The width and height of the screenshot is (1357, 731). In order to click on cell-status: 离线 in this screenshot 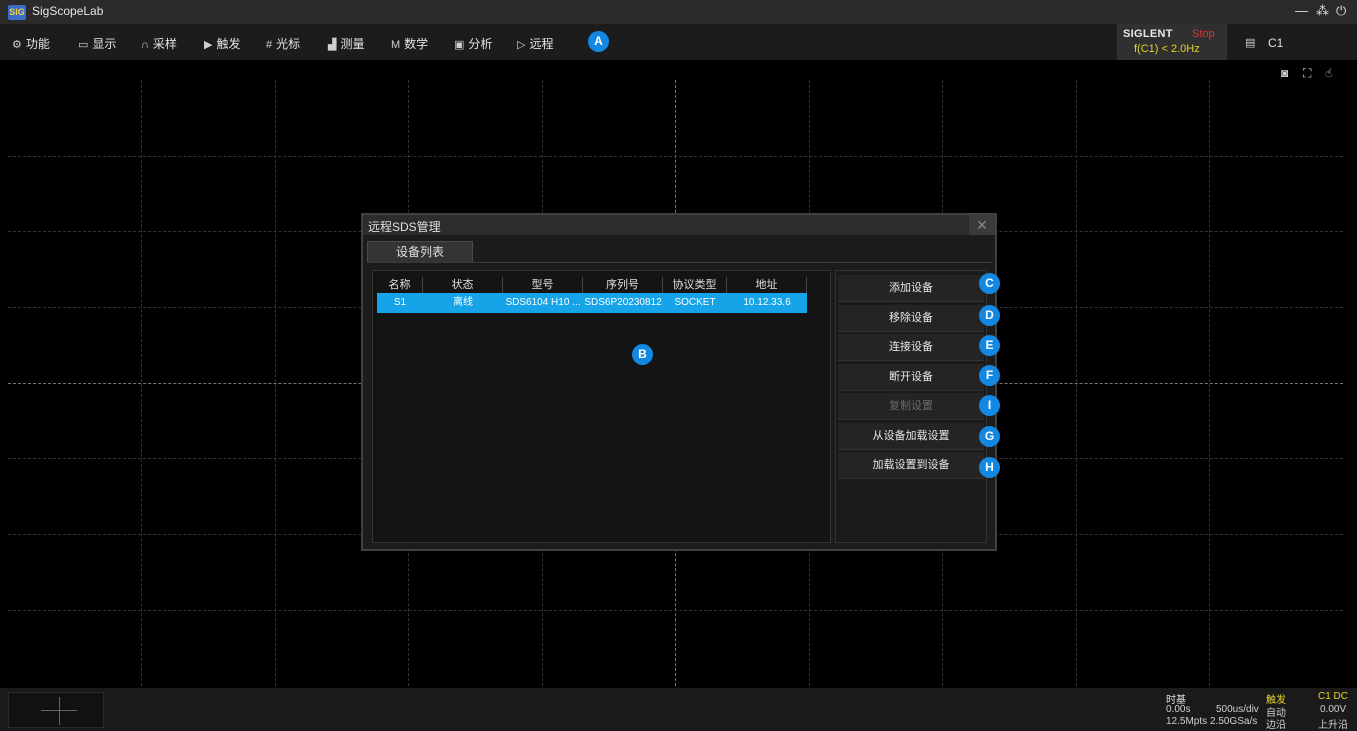, I will do `click(463, 302)`.